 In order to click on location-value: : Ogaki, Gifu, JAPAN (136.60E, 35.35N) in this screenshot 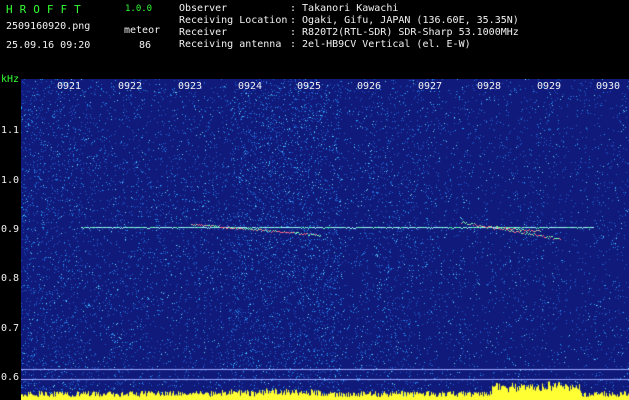, I will do `click(404, 20)`.